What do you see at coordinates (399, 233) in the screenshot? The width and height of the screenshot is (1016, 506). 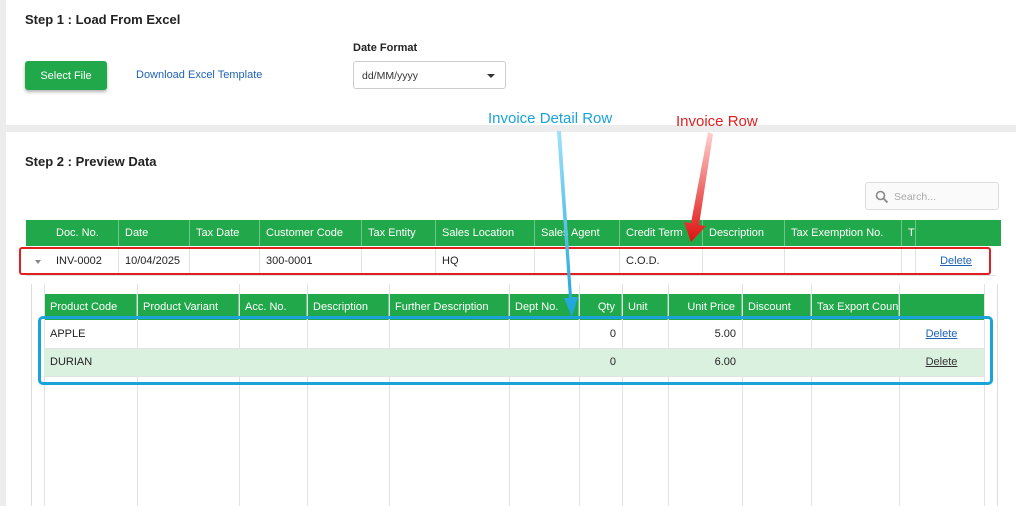 I see `col-tax-entity: Tax Entity` at bounding box center [399, 233].